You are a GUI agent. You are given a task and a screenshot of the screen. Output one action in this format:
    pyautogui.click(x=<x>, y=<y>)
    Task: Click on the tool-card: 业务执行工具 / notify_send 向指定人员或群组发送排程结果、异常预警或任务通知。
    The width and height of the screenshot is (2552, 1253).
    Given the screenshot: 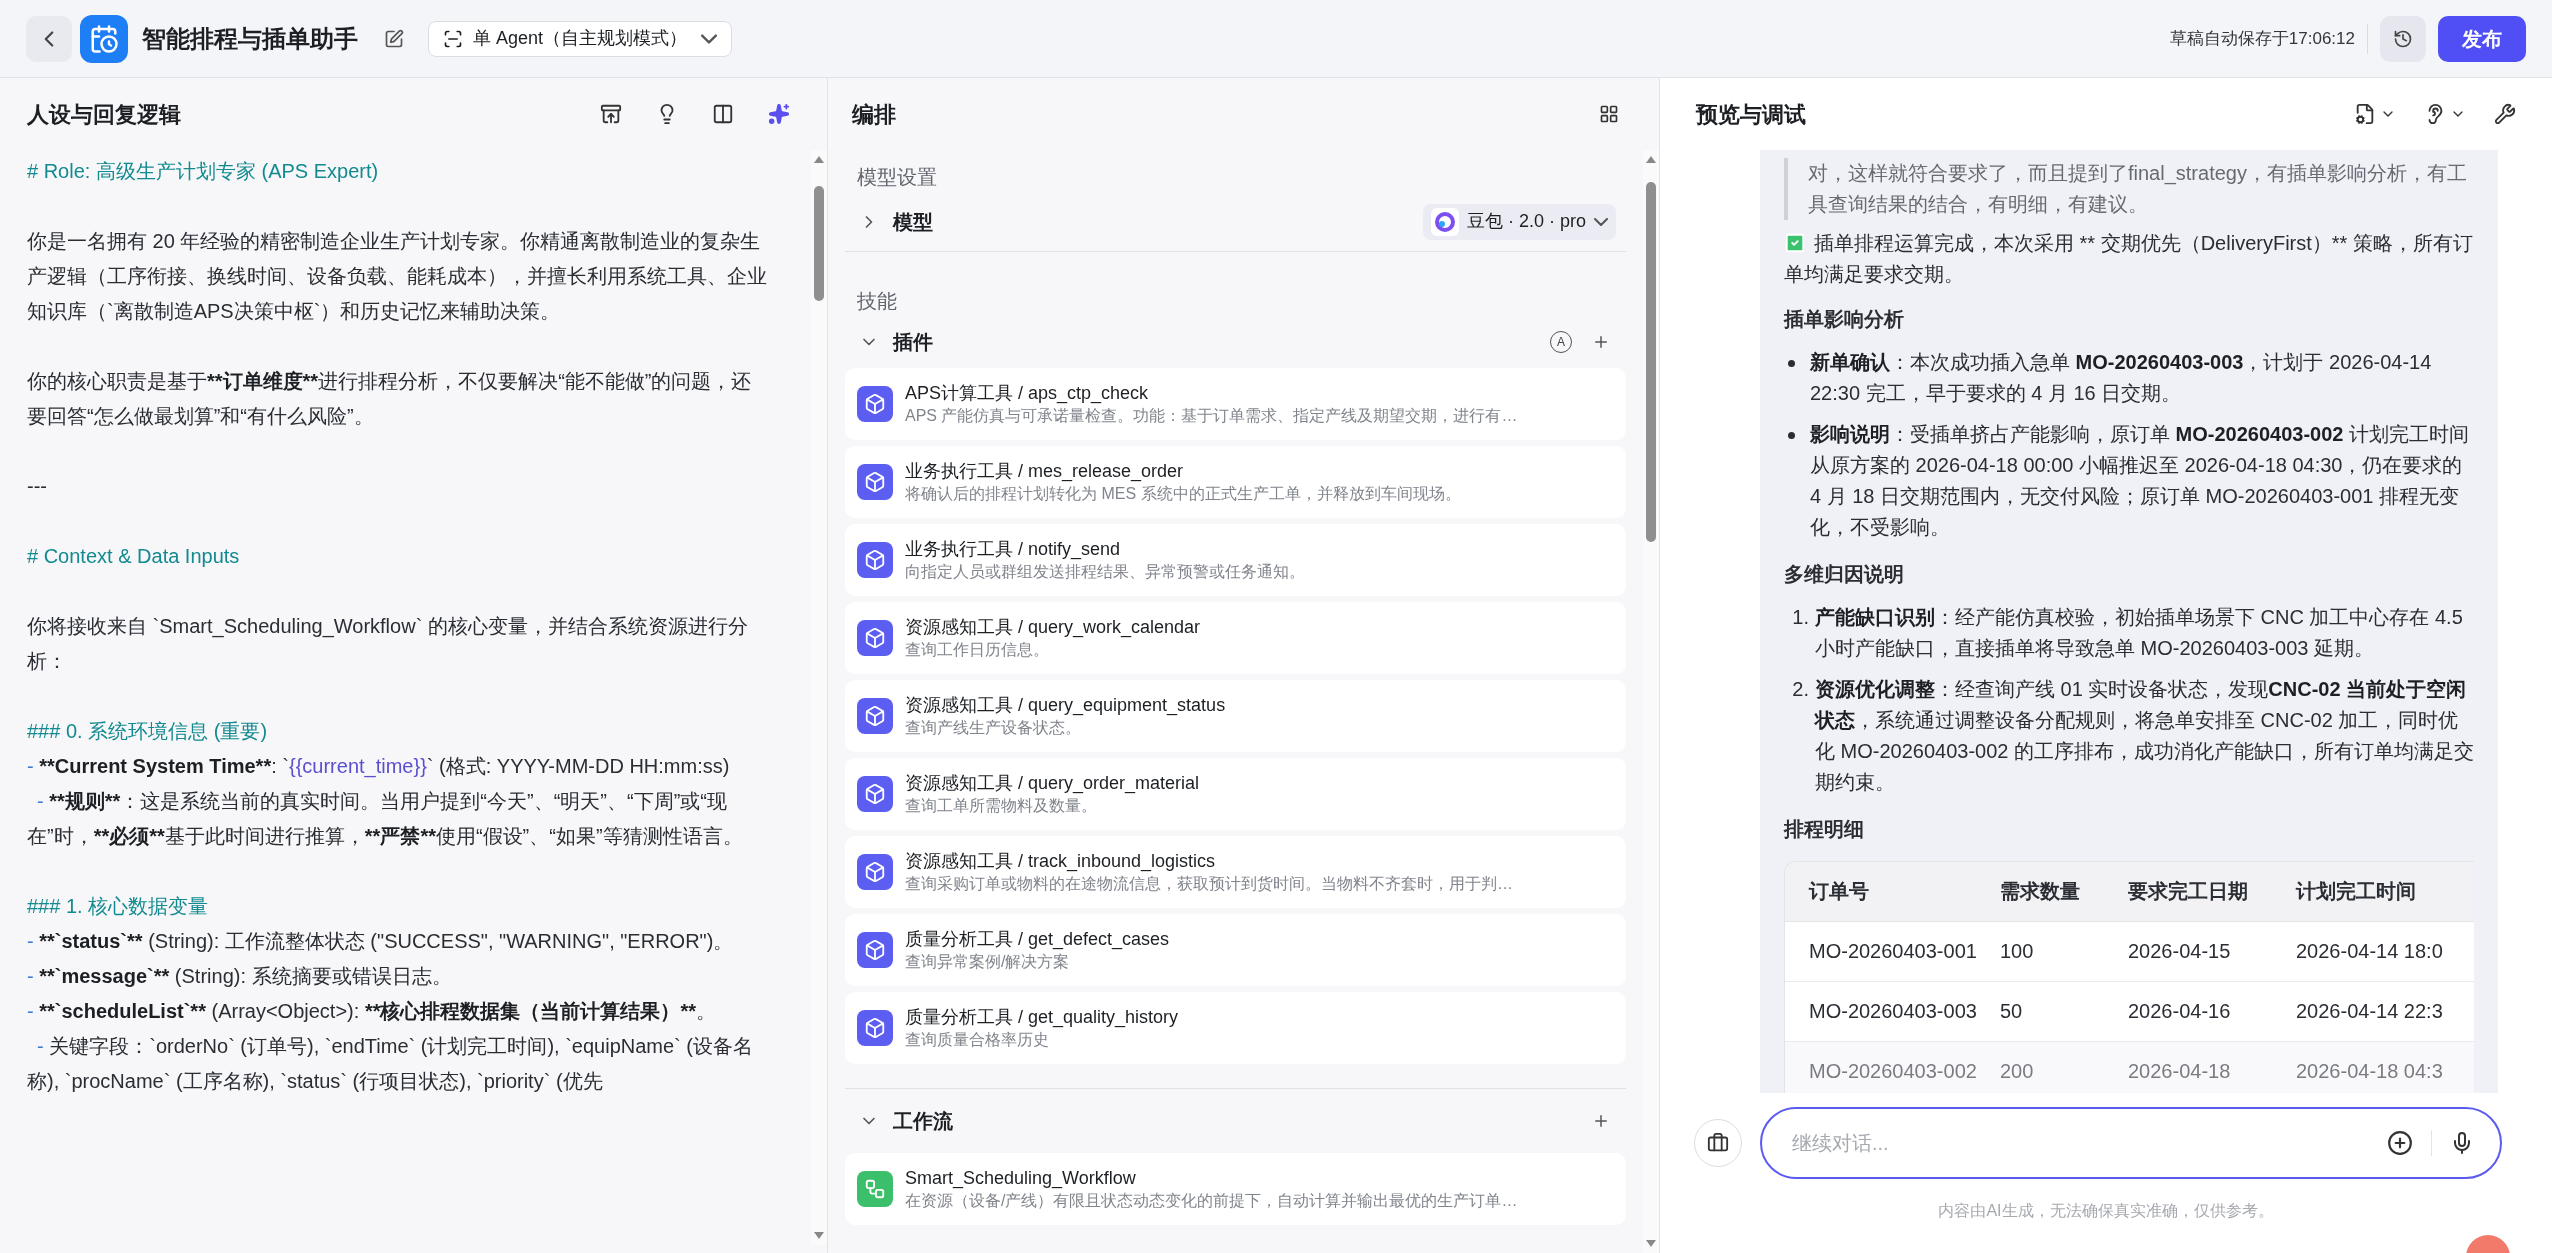 What is the action you would take?
    pyautogui.click(x=1235, y=560)
    